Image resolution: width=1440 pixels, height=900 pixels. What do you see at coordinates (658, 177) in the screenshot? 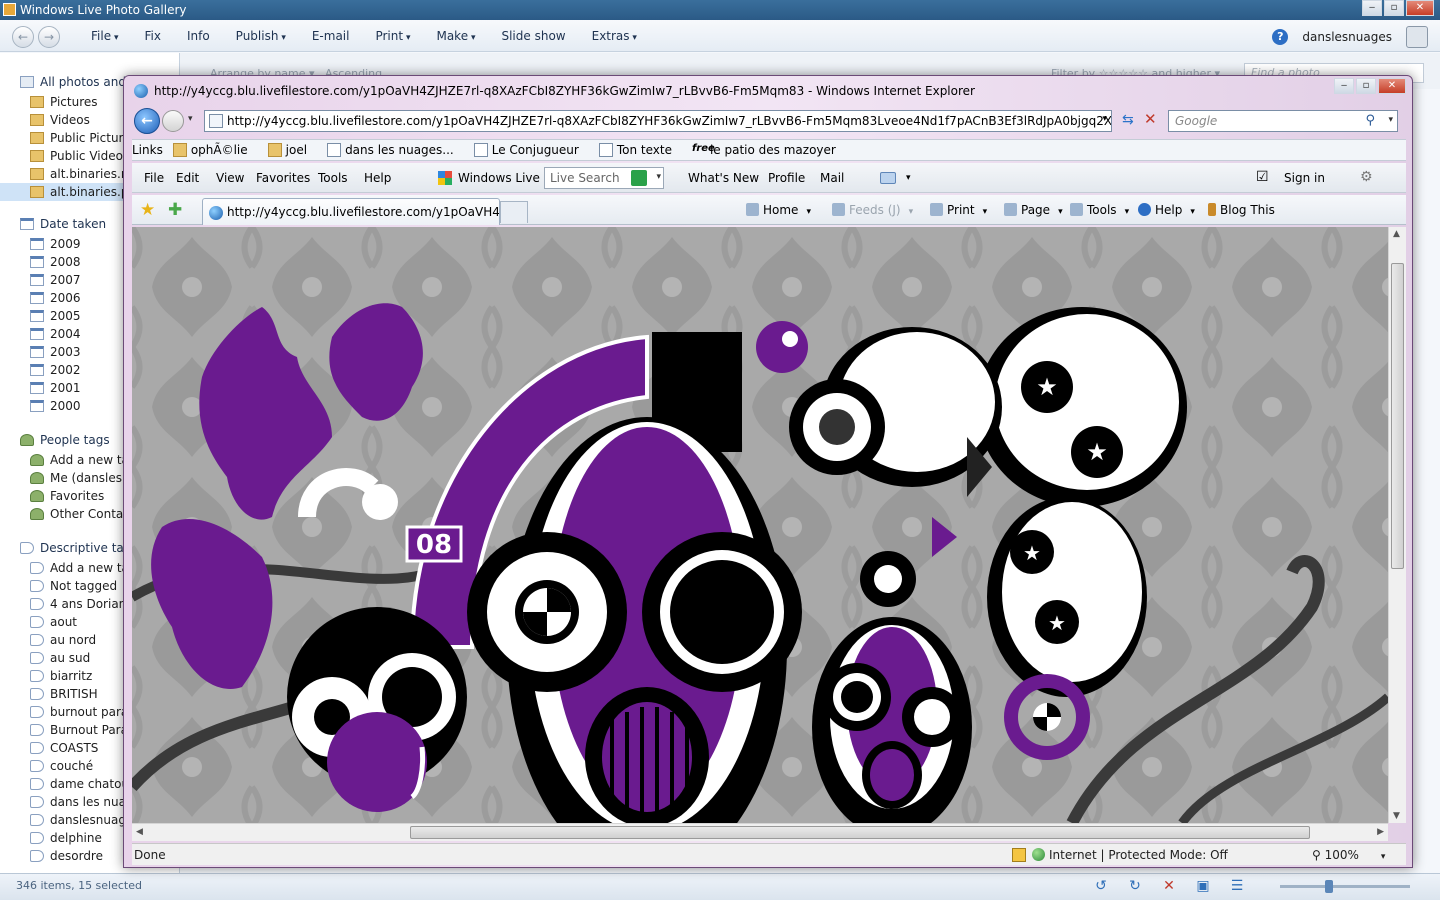
I see `live-search-dropdown-icon: ▾` at bounding box center [658, 177].